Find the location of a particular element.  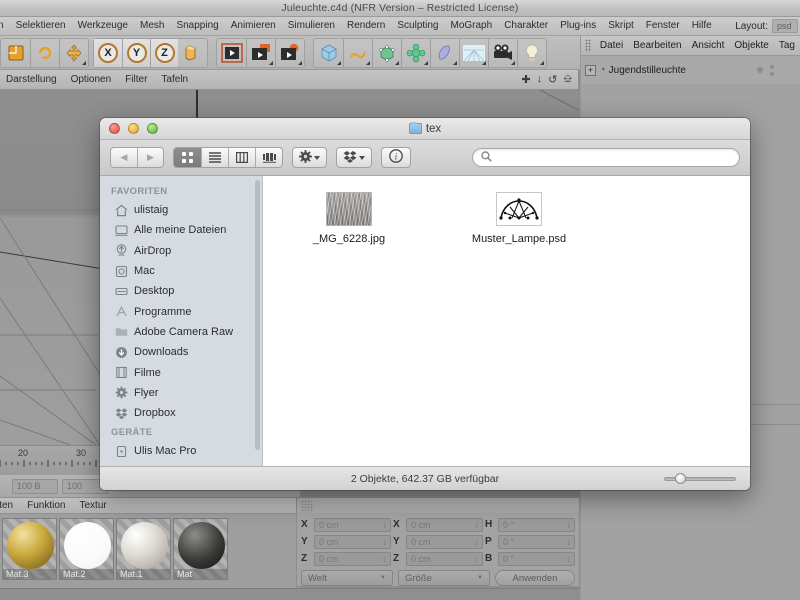

axis-lock-x: X is located at coordinates (108, 52).